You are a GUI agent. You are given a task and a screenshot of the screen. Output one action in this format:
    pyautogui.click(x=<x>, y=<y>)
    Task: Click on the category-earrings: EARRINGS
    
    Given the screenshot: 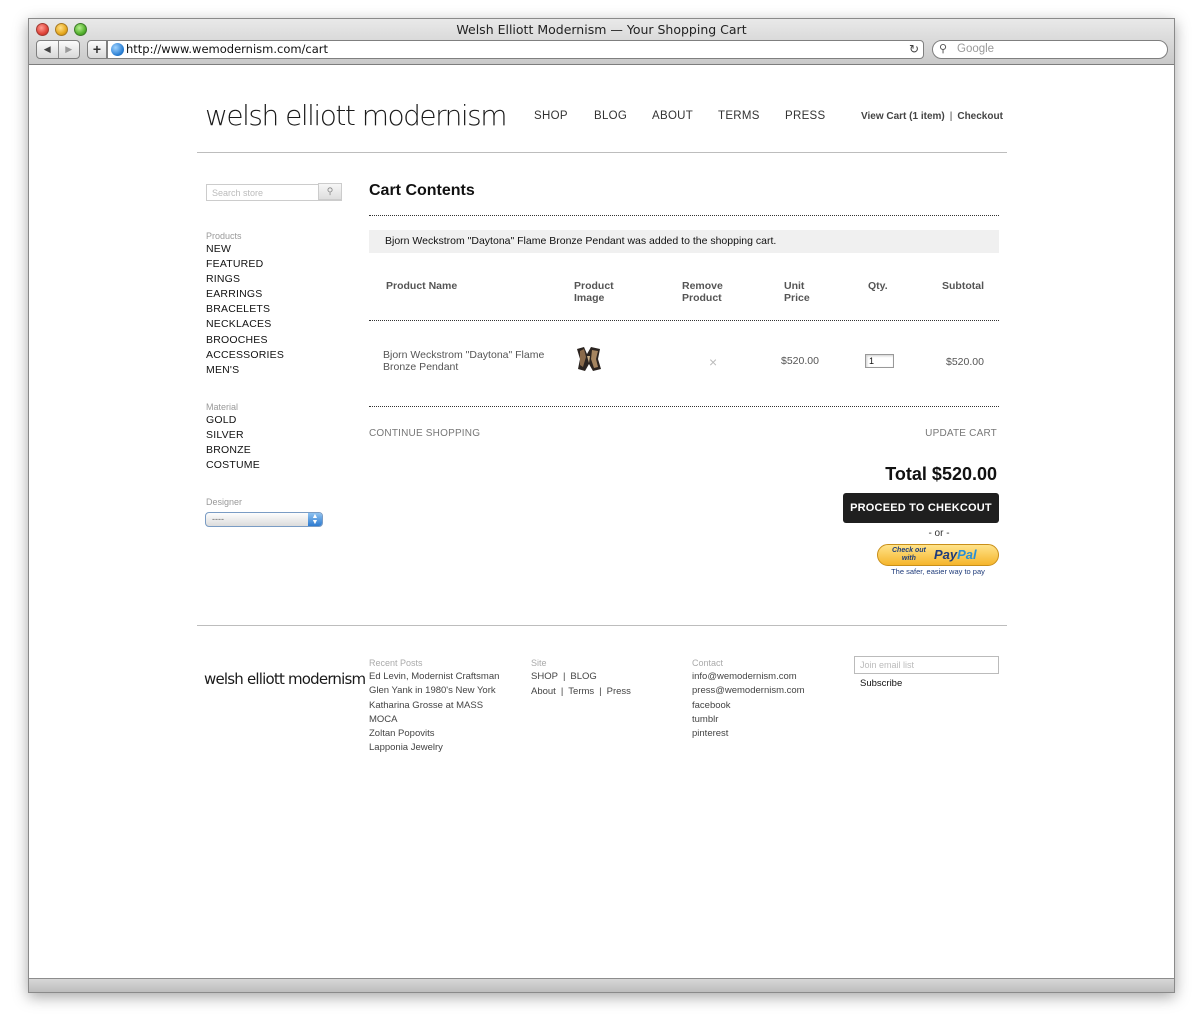 What is the action you would take?
    pyautogui.click(x=245, y=294)
    